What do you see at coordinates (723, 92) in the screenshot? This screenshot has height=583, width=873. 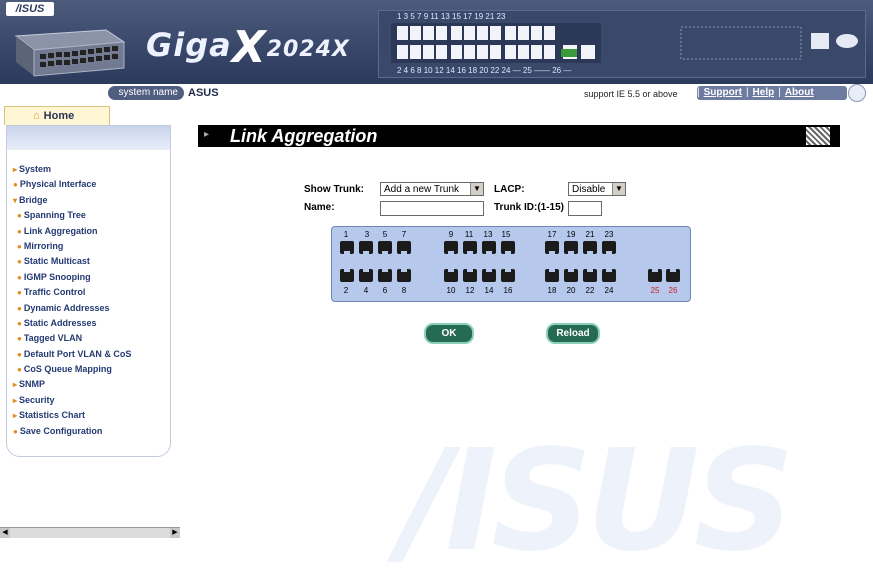 I see `support-link: Support` at bounding box center [723, 92].